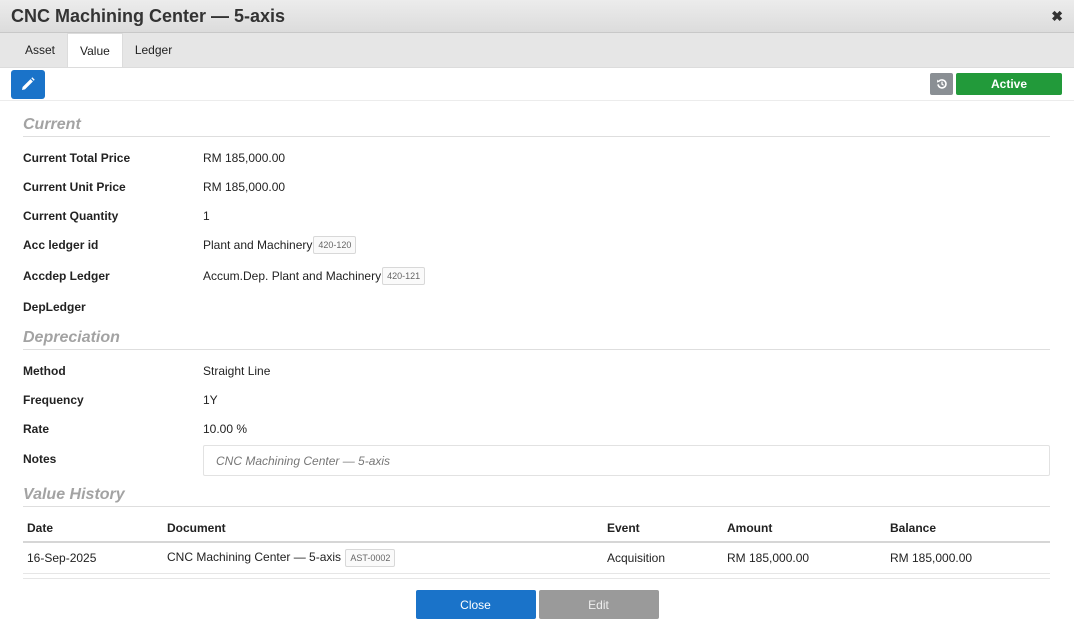 The image size is (1074, 625). What do you see at coordinates (536, 339) in the screenshot?
I see `section-heading-depreciation: Depreciation` at bounding box center [536, 339].